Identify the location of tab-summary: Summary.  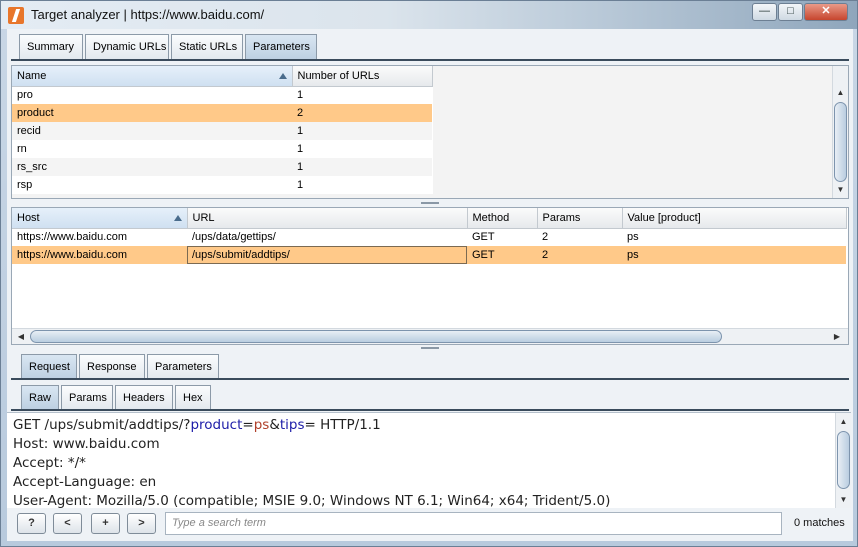
(51, 47).